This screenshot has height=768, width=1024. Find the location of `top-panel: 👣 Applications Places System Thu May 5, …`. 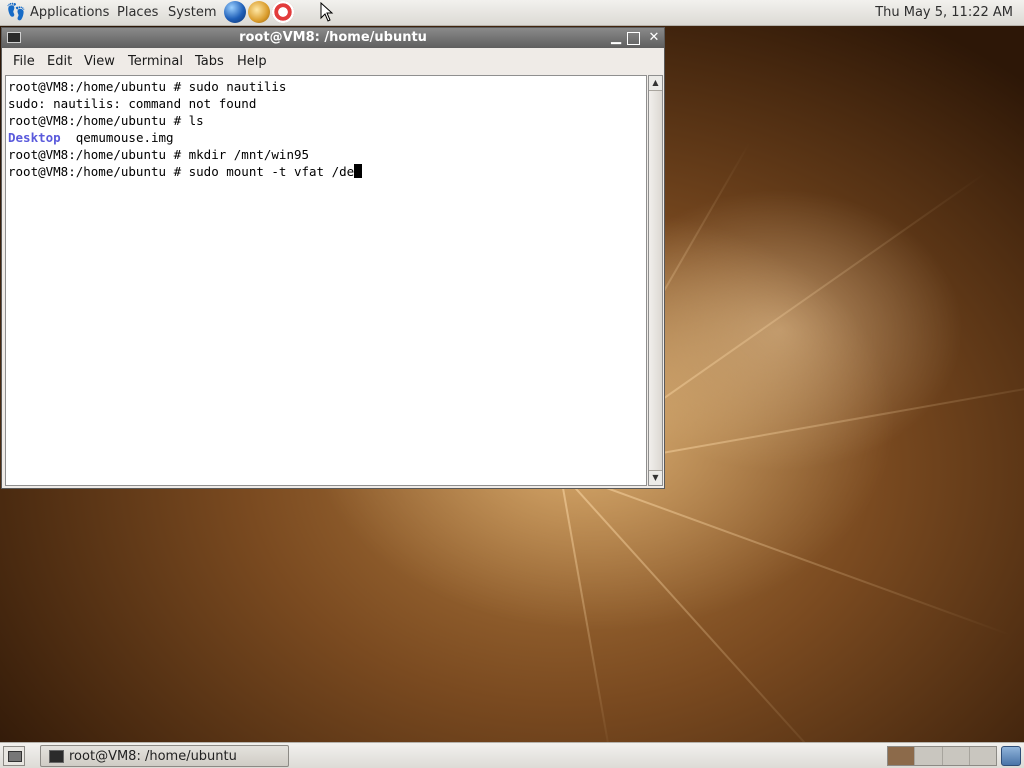

top-panel: 👣 Applications Places System Thu May 5, … is located at coordinates (512, 13).